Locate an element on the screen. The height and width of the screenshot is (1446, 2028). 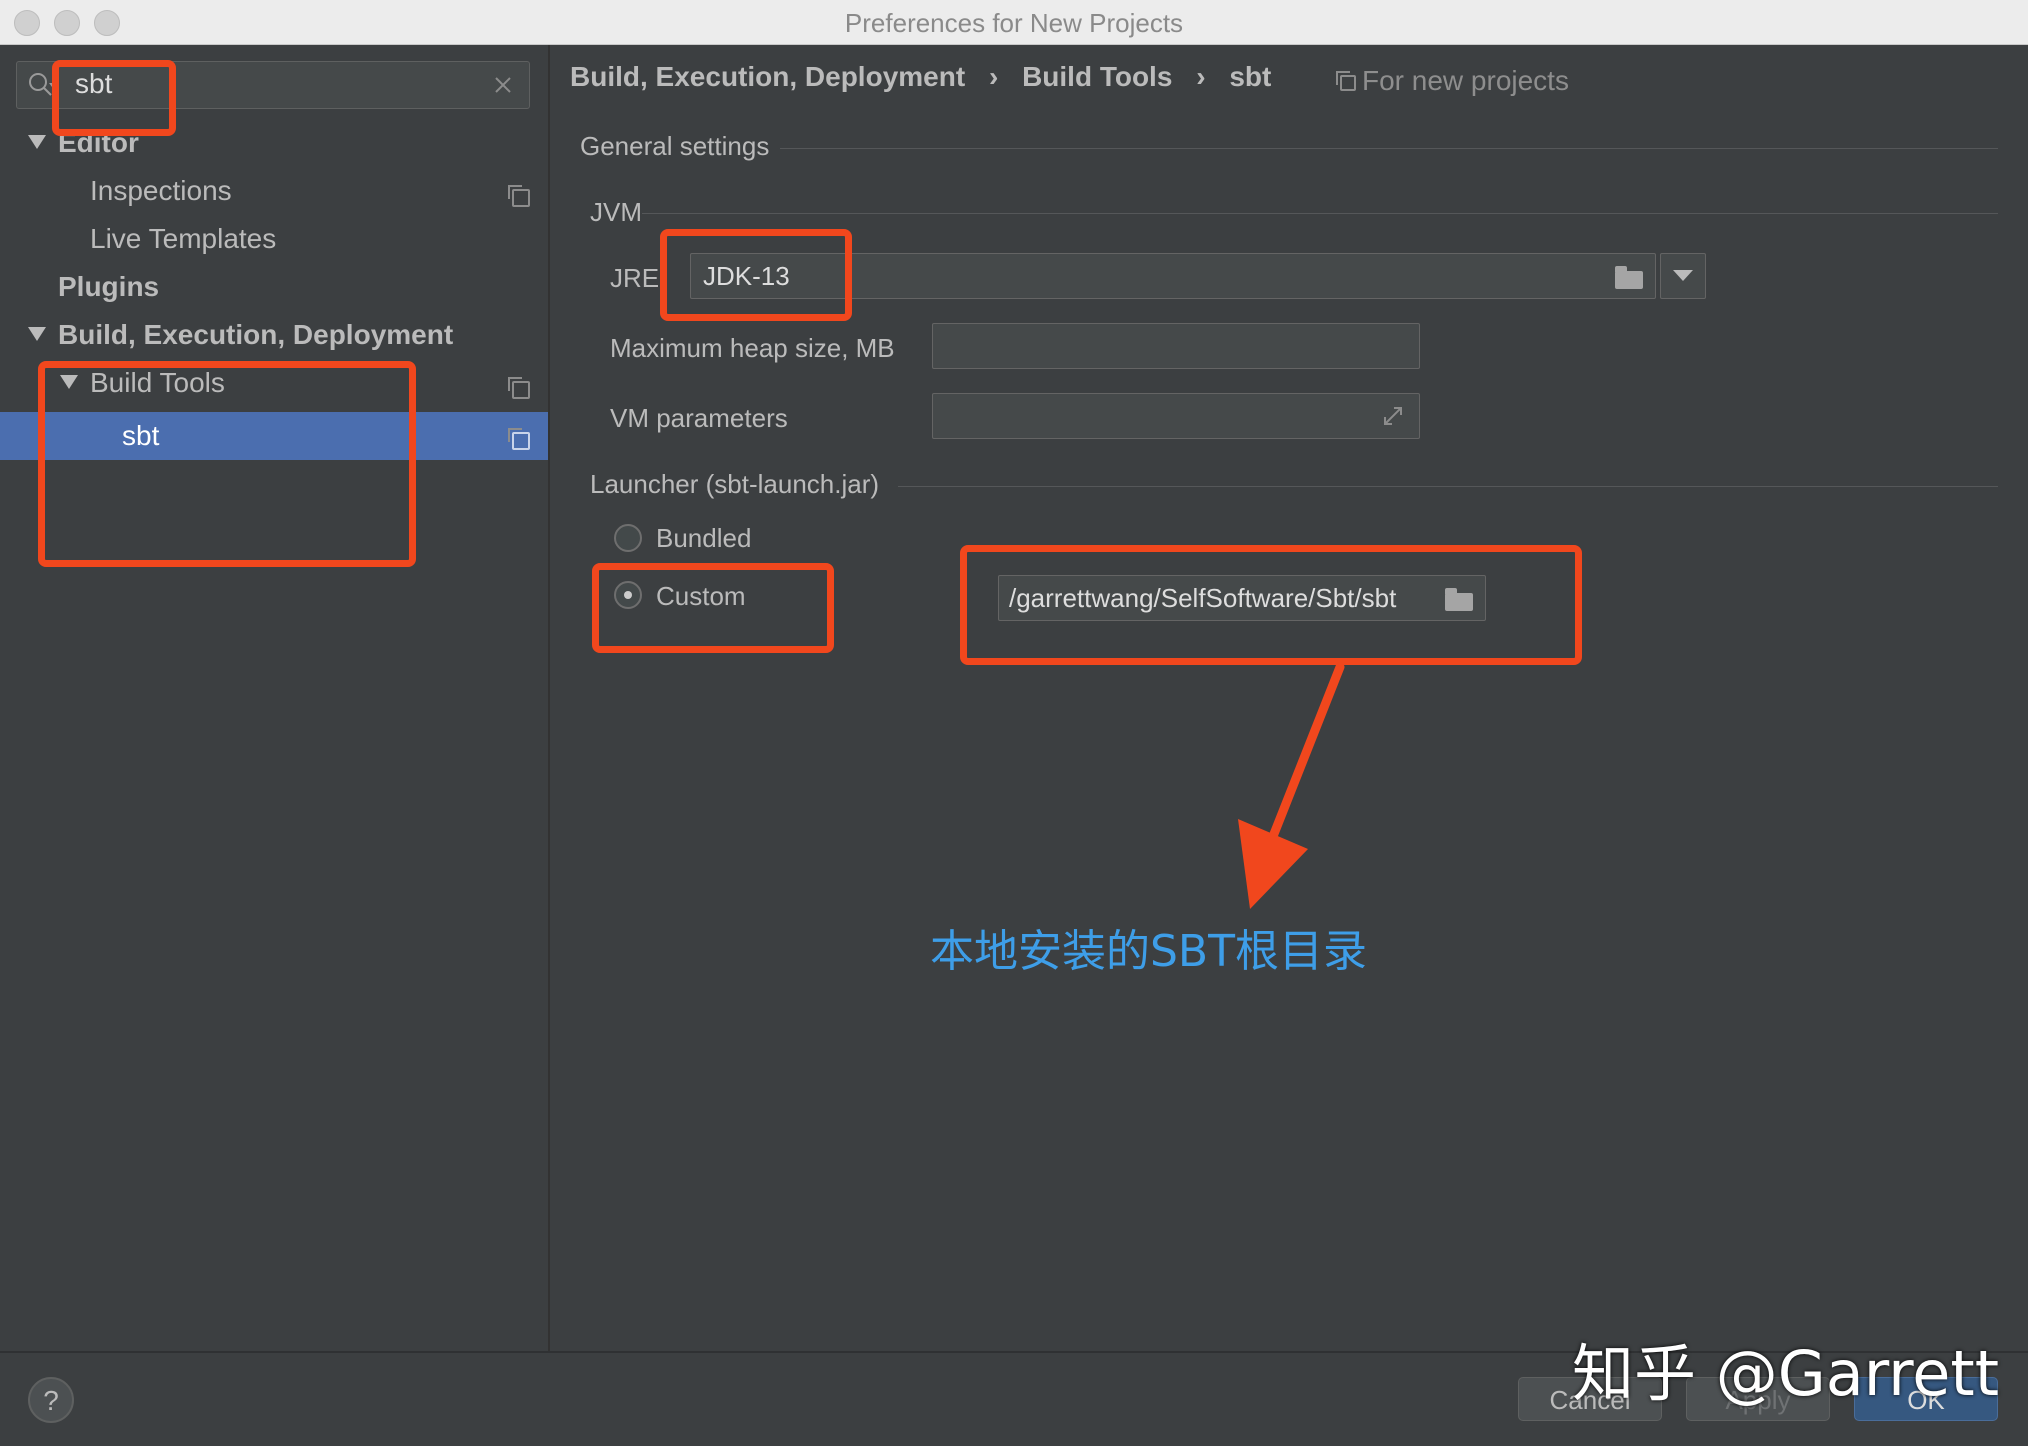
for-new-projects-label: For new projects is located at coordinates (1465, 80).